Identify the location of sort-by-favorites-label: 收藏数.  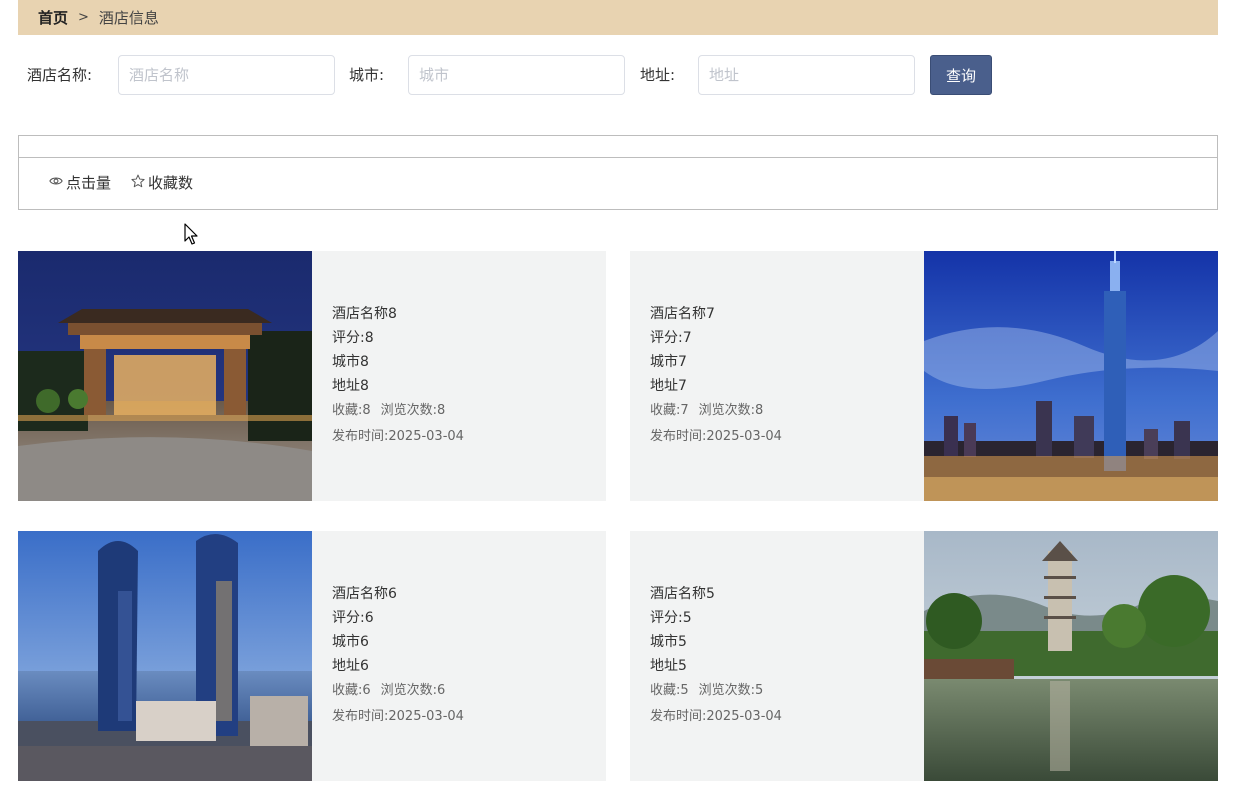
(171, 183).